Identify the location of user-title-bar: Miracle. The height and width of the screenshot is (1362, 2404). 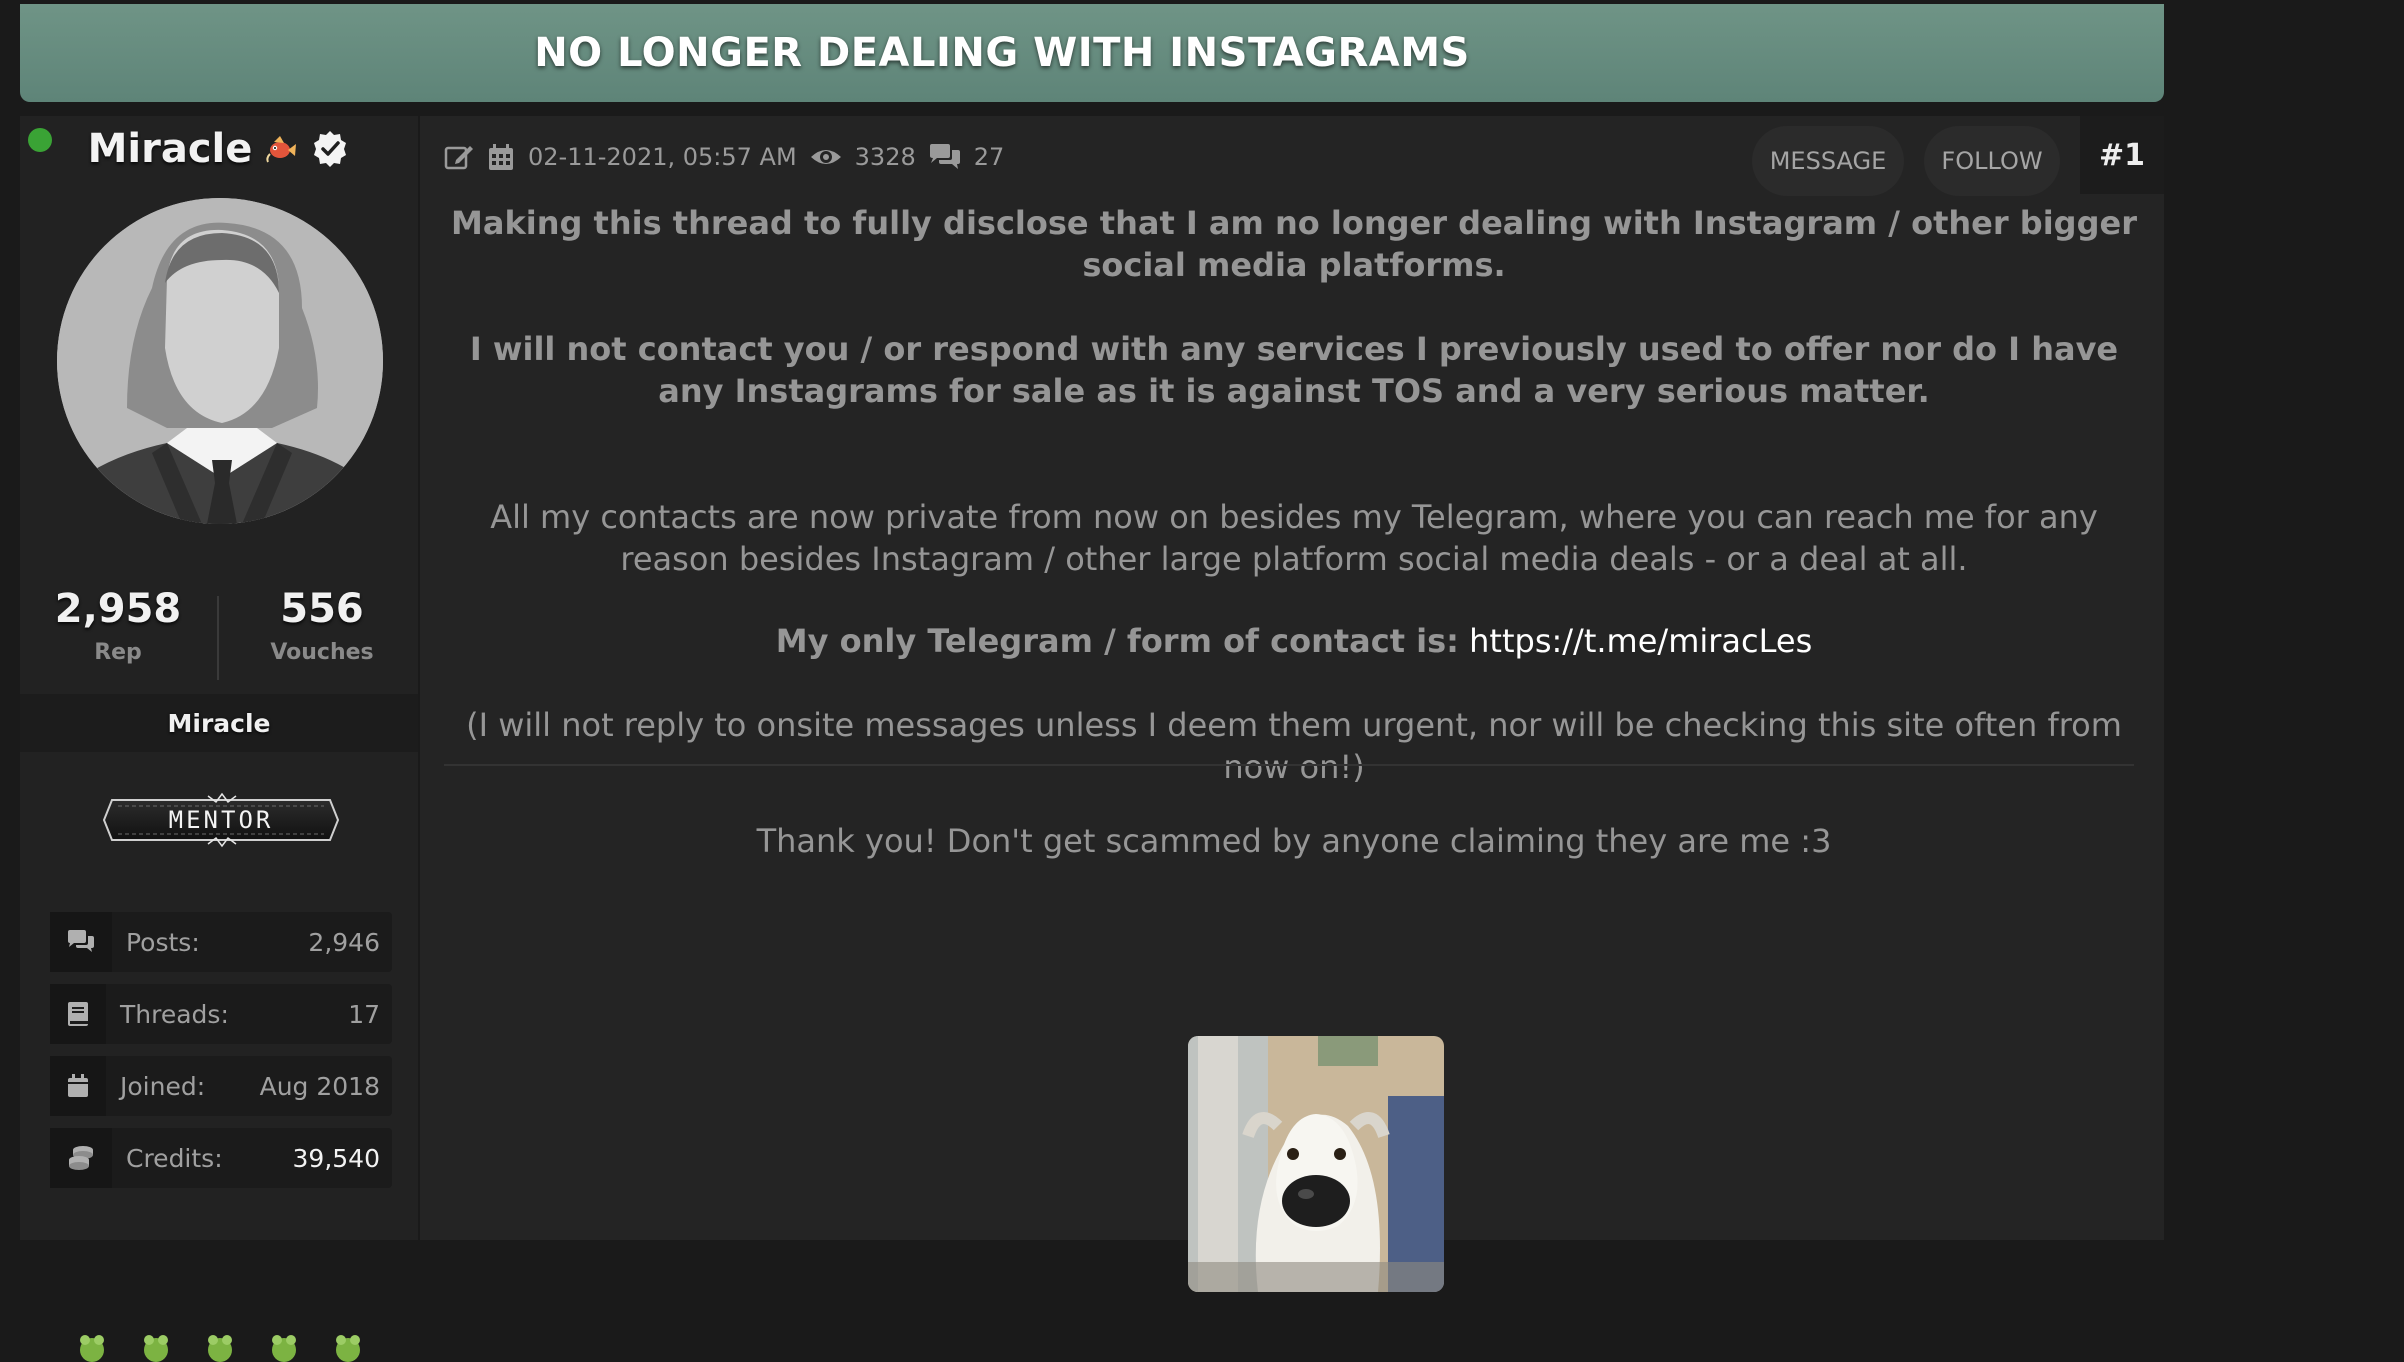
(219, 723).